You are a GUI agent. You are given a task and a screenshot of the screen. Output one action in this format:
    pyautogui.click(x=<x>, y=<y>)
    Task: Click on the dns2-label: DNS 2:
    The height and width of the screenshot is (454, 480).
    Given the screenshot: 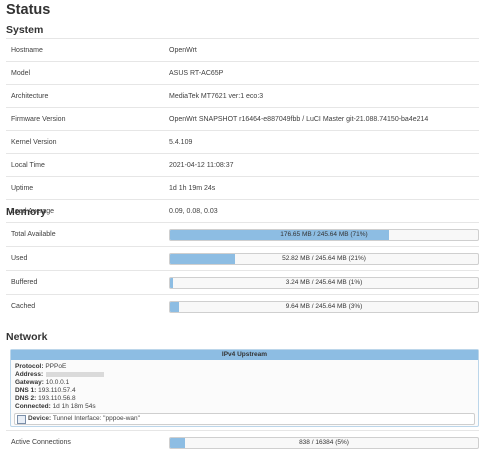 What is the action you would take?
    pyautogui.click(x=26, y=398)
    